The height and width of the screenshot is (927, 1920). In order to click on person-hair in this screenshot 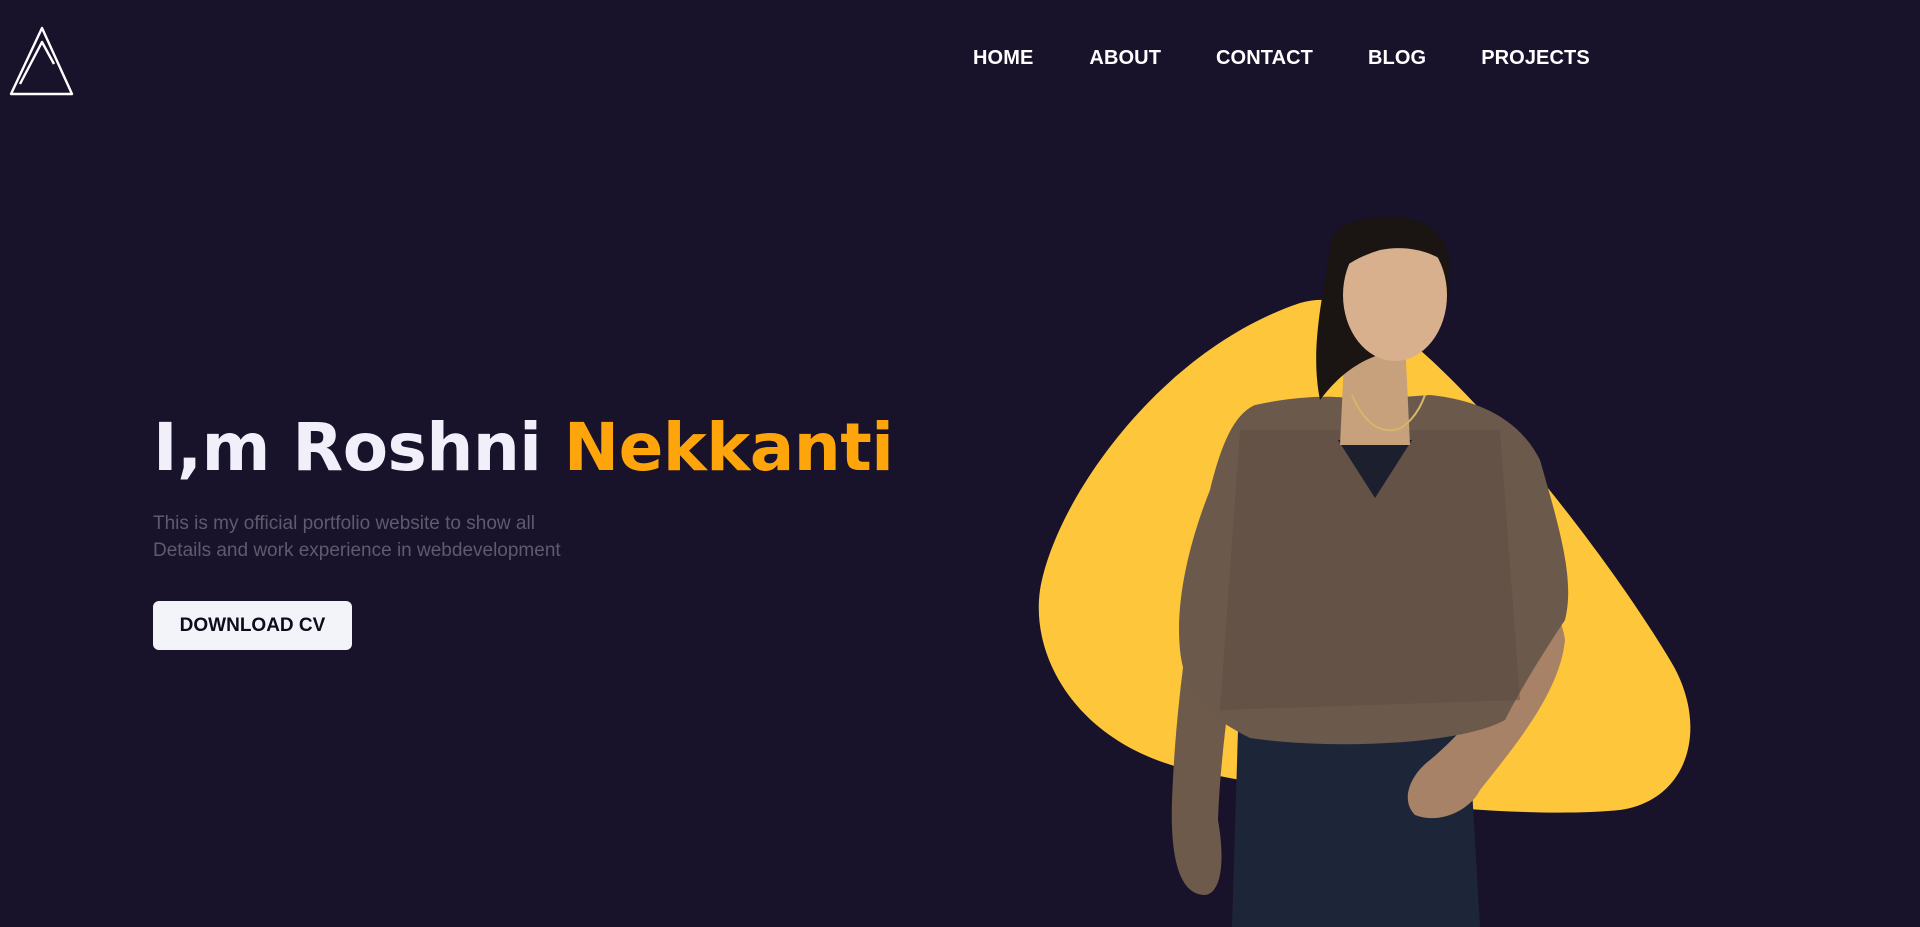, I will do `click(1383, 308)`.